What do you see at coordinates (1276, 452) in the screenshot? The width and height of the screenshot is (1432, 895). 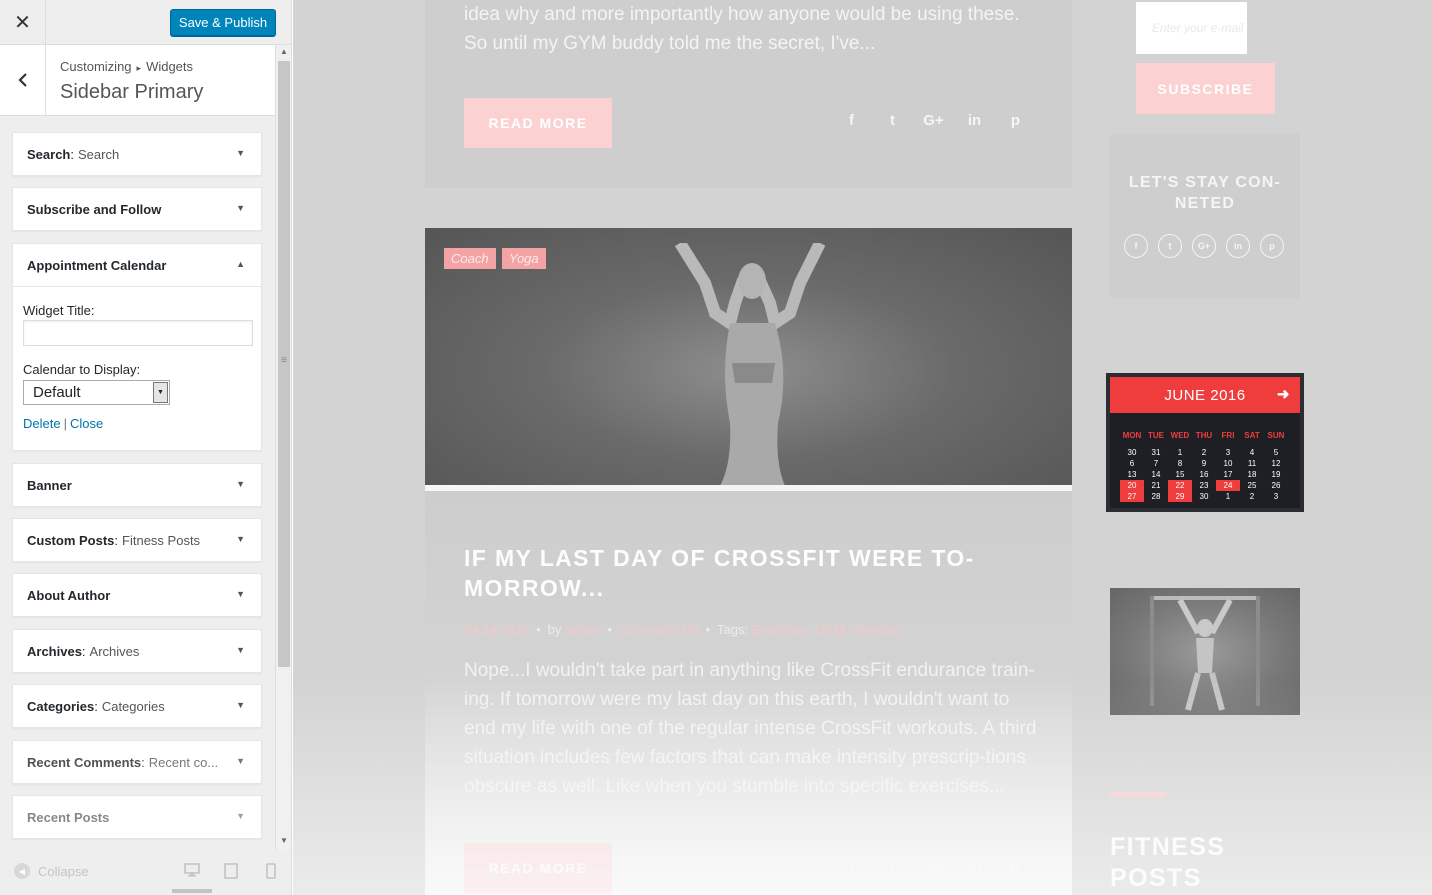 I see `calendar-day: 5` at bounding box center [1276, 452].